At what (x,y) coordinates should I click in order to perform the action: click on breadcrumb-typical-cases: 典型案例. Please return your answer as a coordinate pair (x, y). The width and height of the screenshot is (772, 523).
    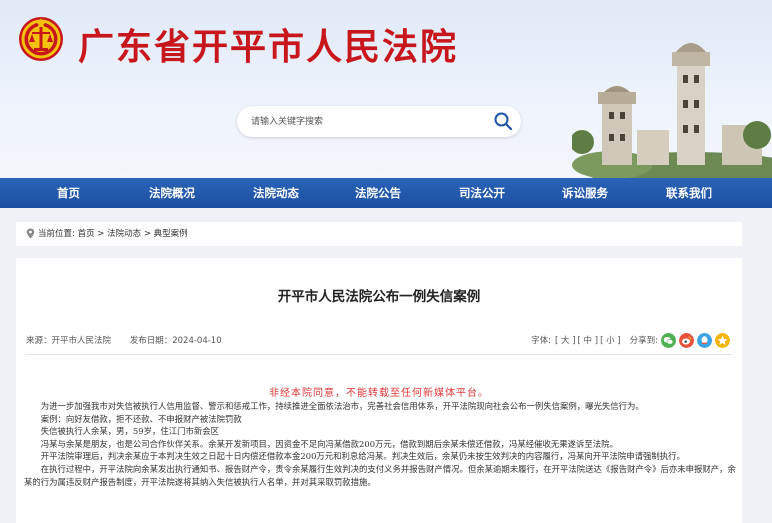
    Looking at the image, I should click on (171, 234).